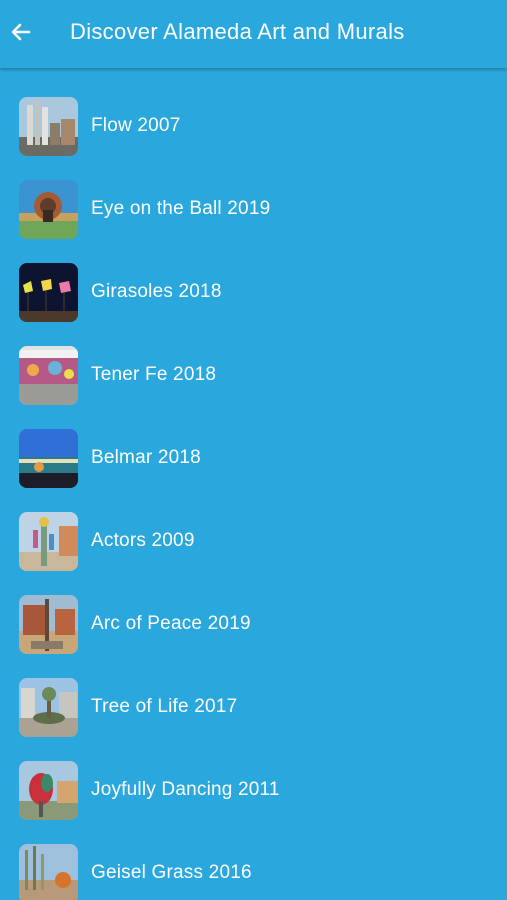 The height and width of the screenshot is (900, 507). I want to click on item-title: Tener Fe 2018, so click(154, 374).